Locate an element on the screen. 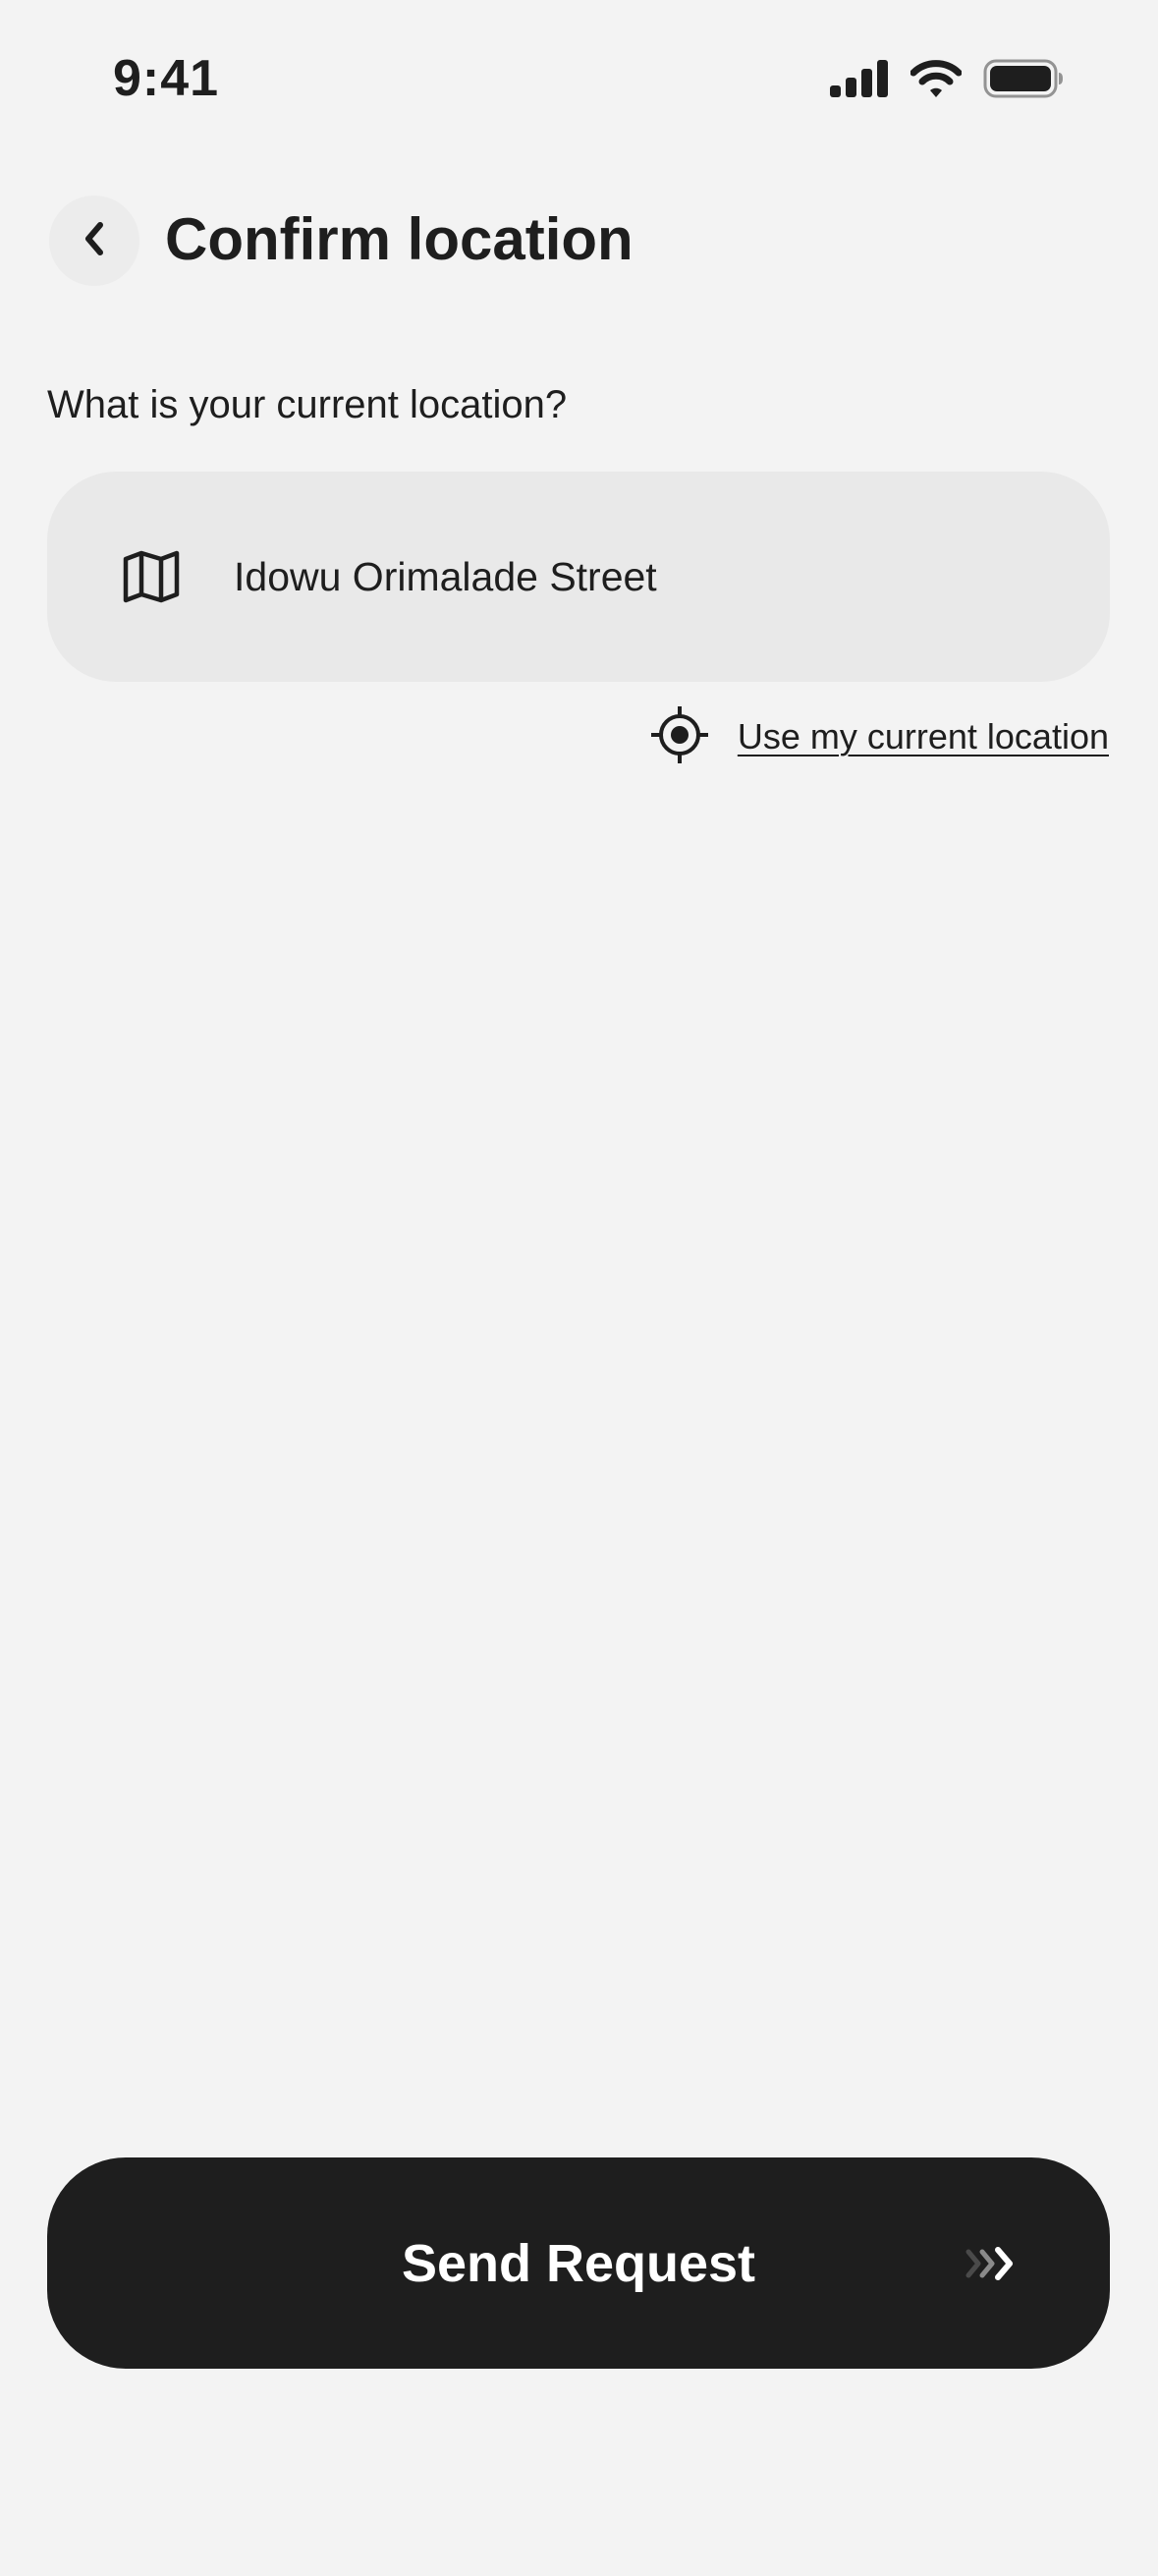  status-time: 9:41 is located at coordinates (167, 78).